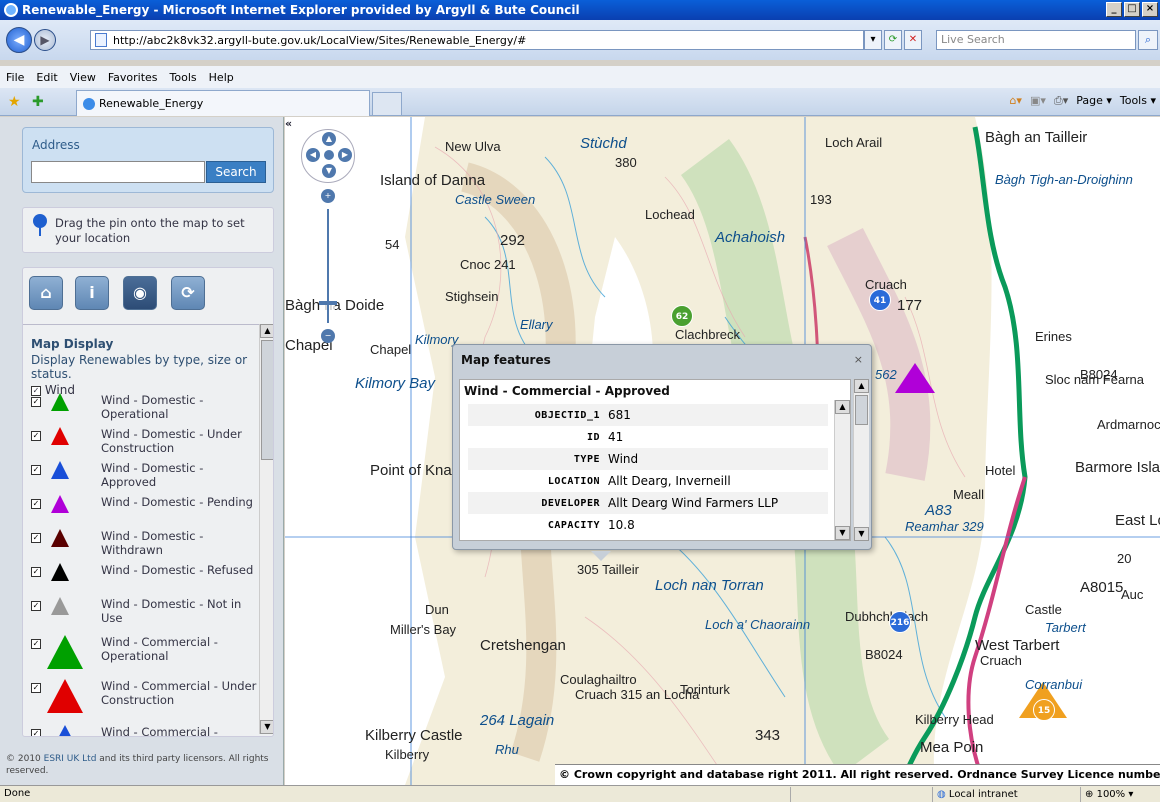 The width and height of the screenshot is (1160, 802). I want to click on legend-item: ✓ Wind - Commercial - Under Construction, so click(143, 696).